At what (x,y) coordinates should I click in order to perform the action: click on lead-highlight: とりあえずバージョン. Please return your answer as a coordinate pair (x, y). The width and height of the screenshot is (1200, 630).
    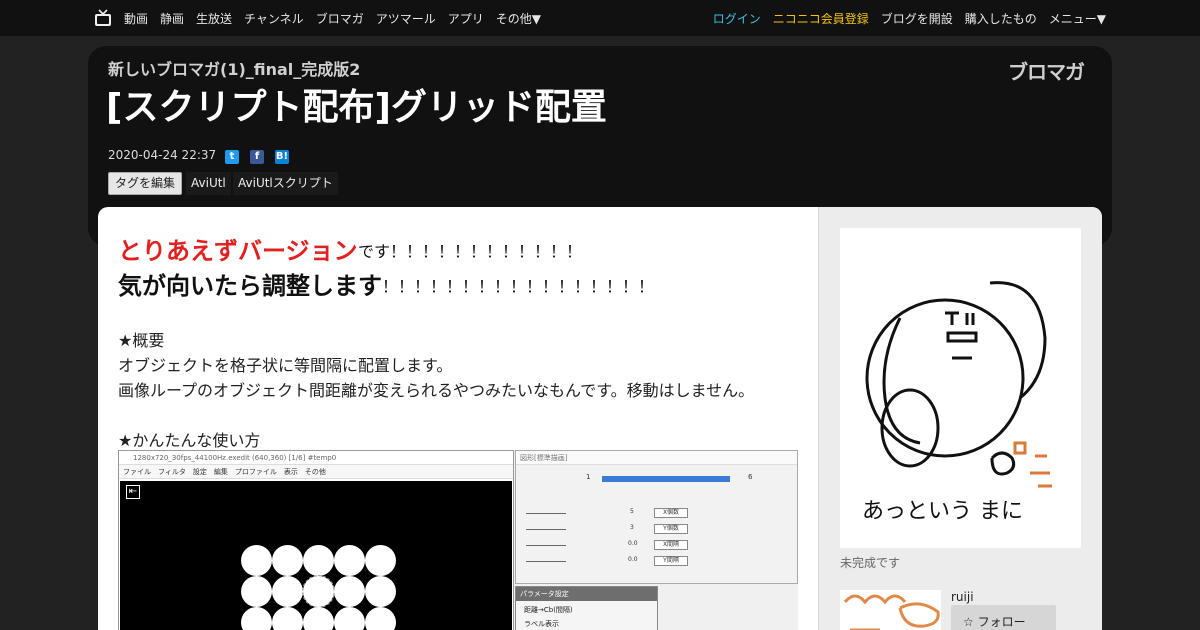
    Looking at the image, I should click on (238, 251).